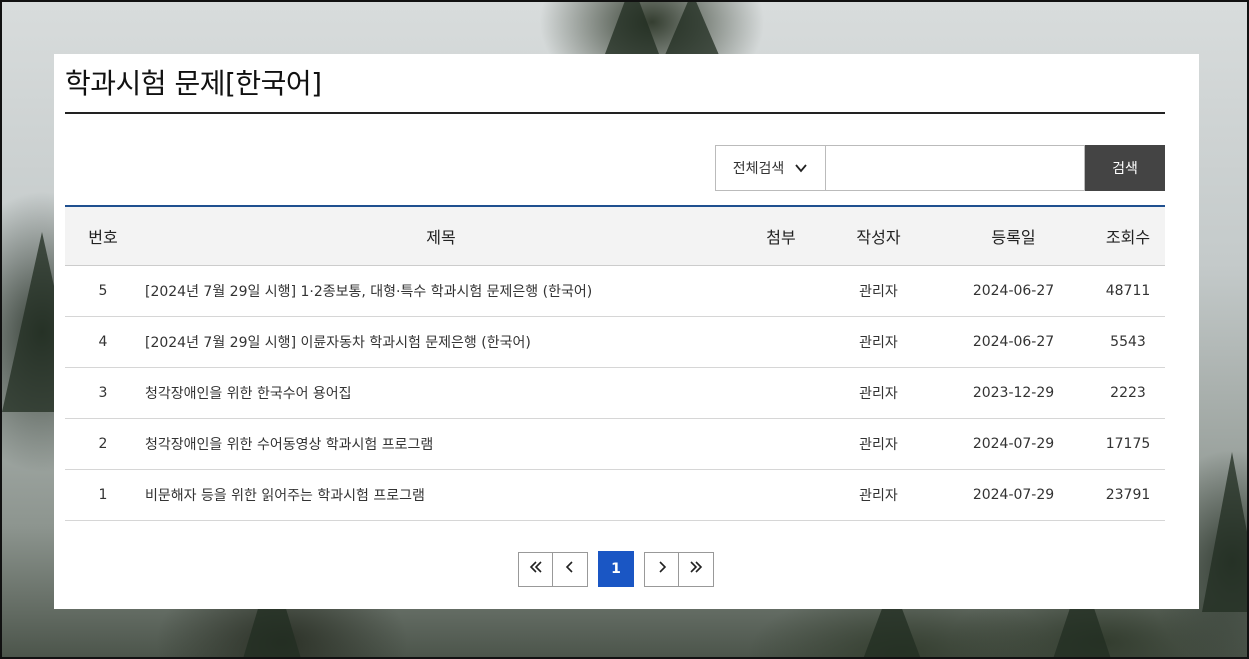  What do you see at coordinates (103, 236) in the screenshot?
I see `header-no: 번호` at bounding box center [103, 236].